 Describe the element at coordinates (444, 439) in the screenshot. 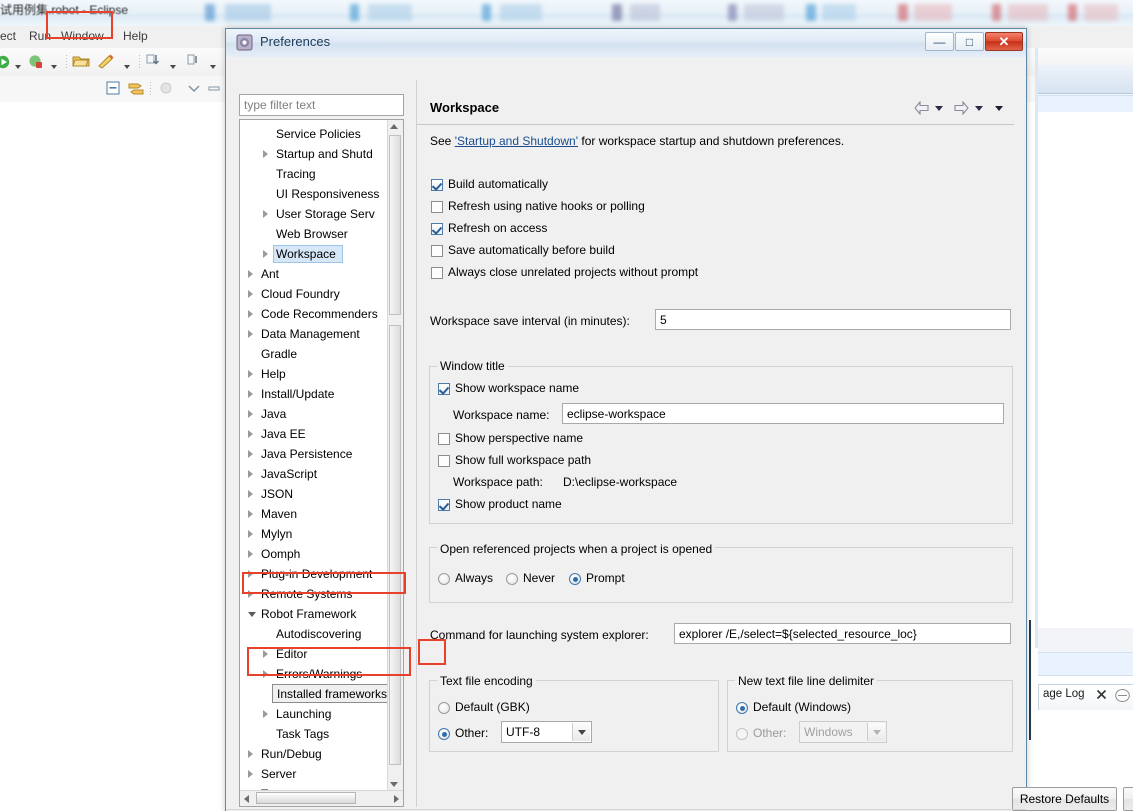

I see `checkbox-show-perspective-name-box` at that location.